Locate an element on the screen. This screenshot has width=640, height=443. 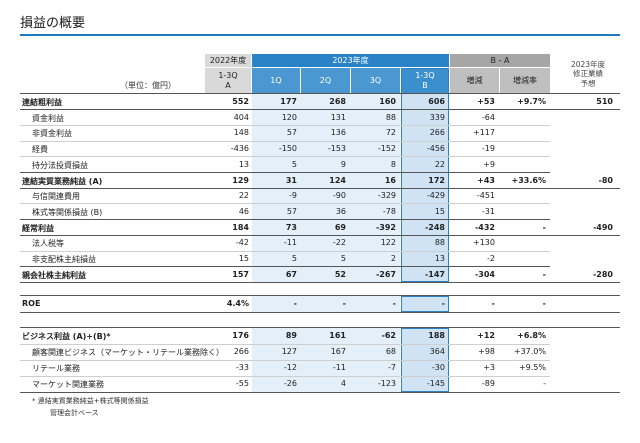
header-2023: 2023年度 is located at coordinates (350, 60).